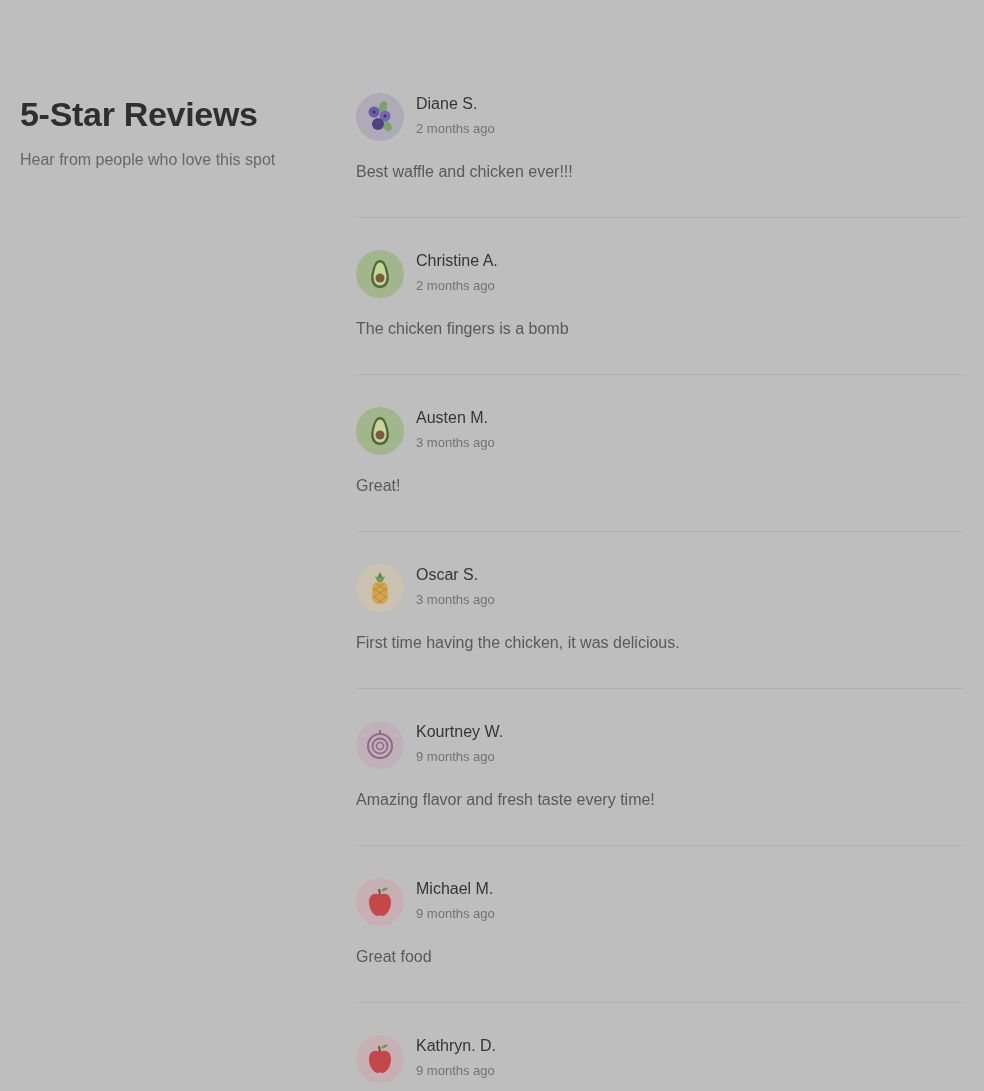 This screenshot has height=1091, width=984. I want to click on pineapple-avatar-icon, so click(380, 588).